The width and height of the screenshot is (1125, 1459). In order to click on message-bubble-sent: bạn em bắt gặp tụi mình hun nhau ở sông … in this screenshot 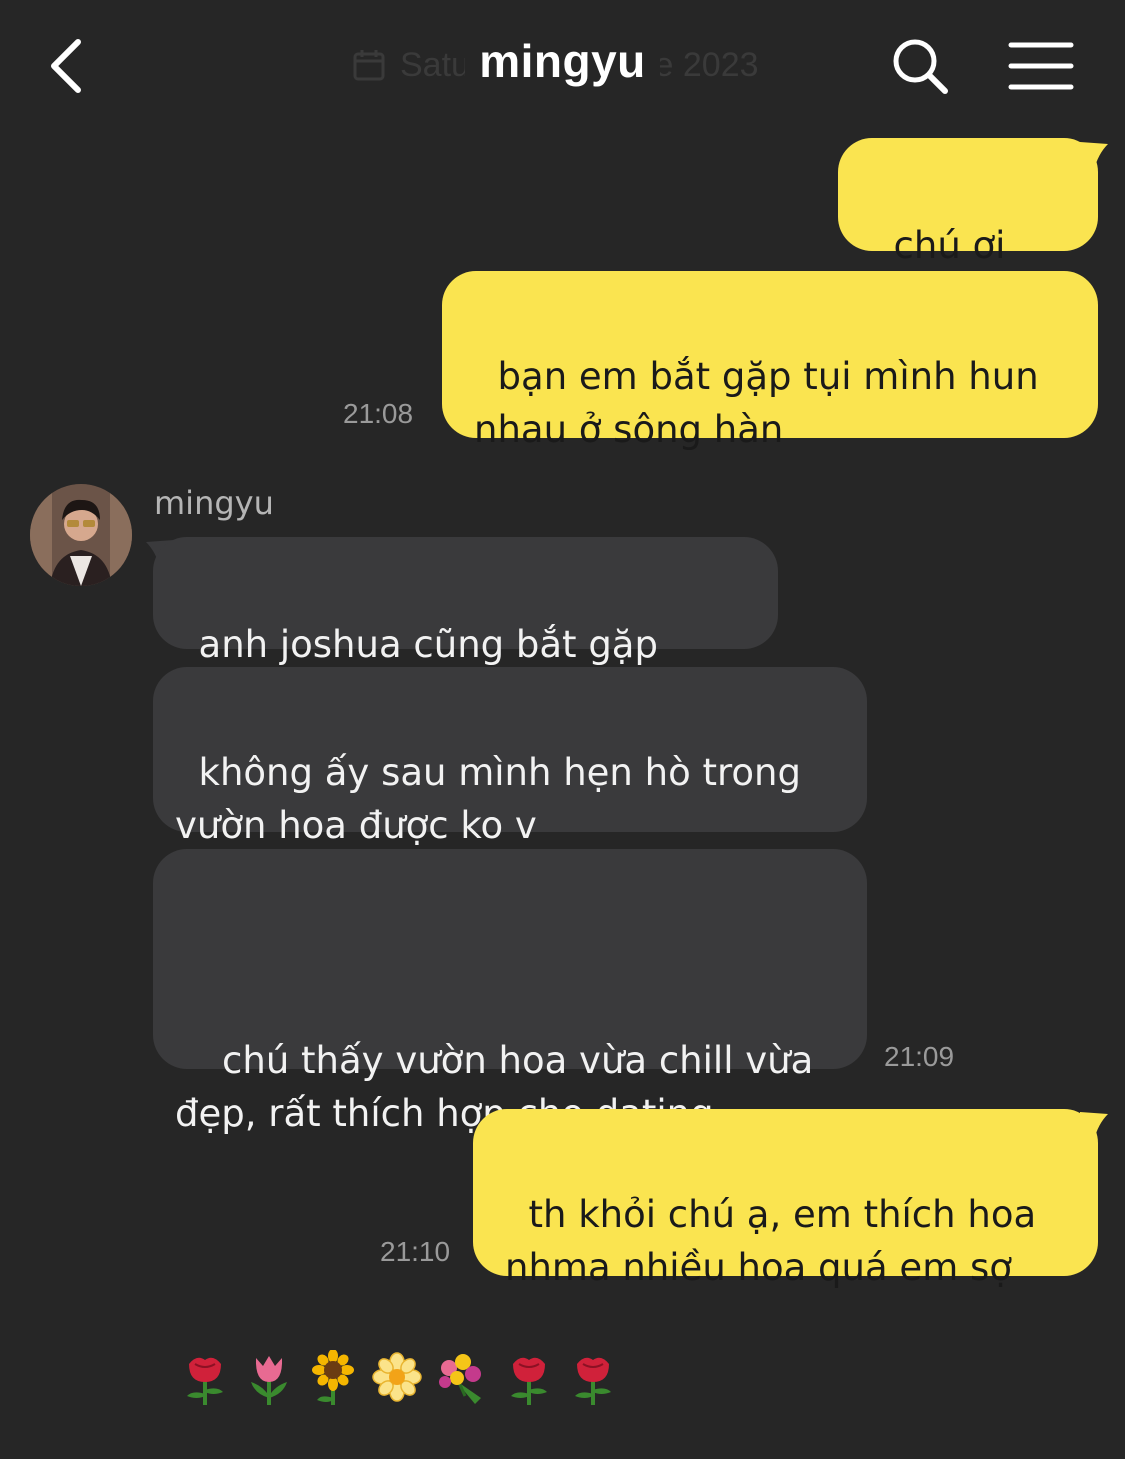, I will do `click(770, 361)`.